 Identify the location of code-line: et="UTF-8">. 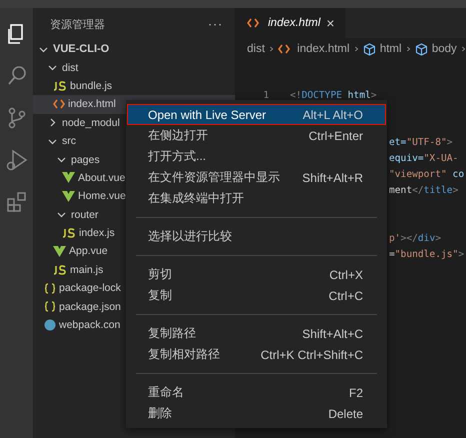
(421, 143).